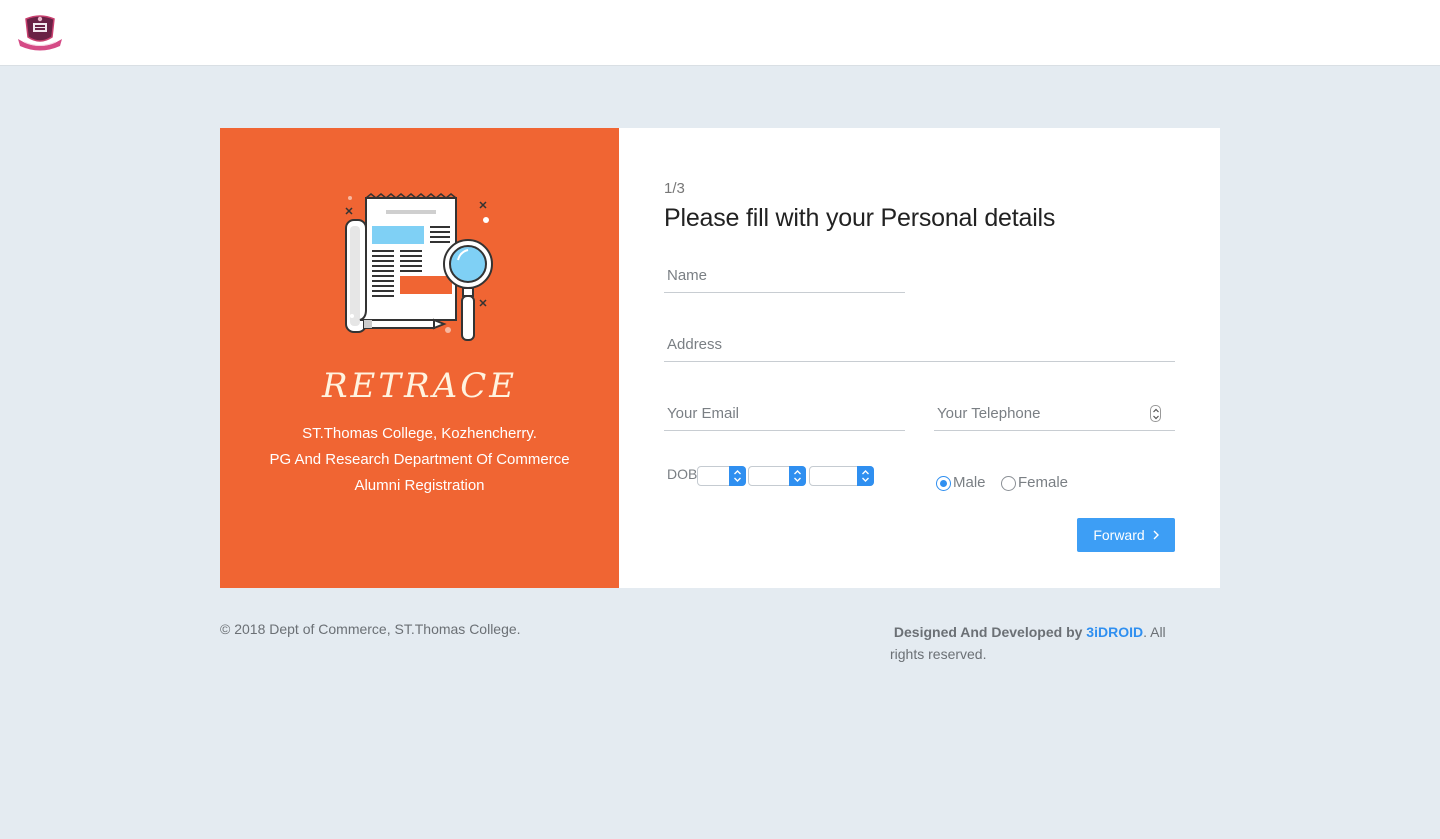 The image size is (1440, 839). I want to click on telephone-stepper-icon, so click(1155, 413).